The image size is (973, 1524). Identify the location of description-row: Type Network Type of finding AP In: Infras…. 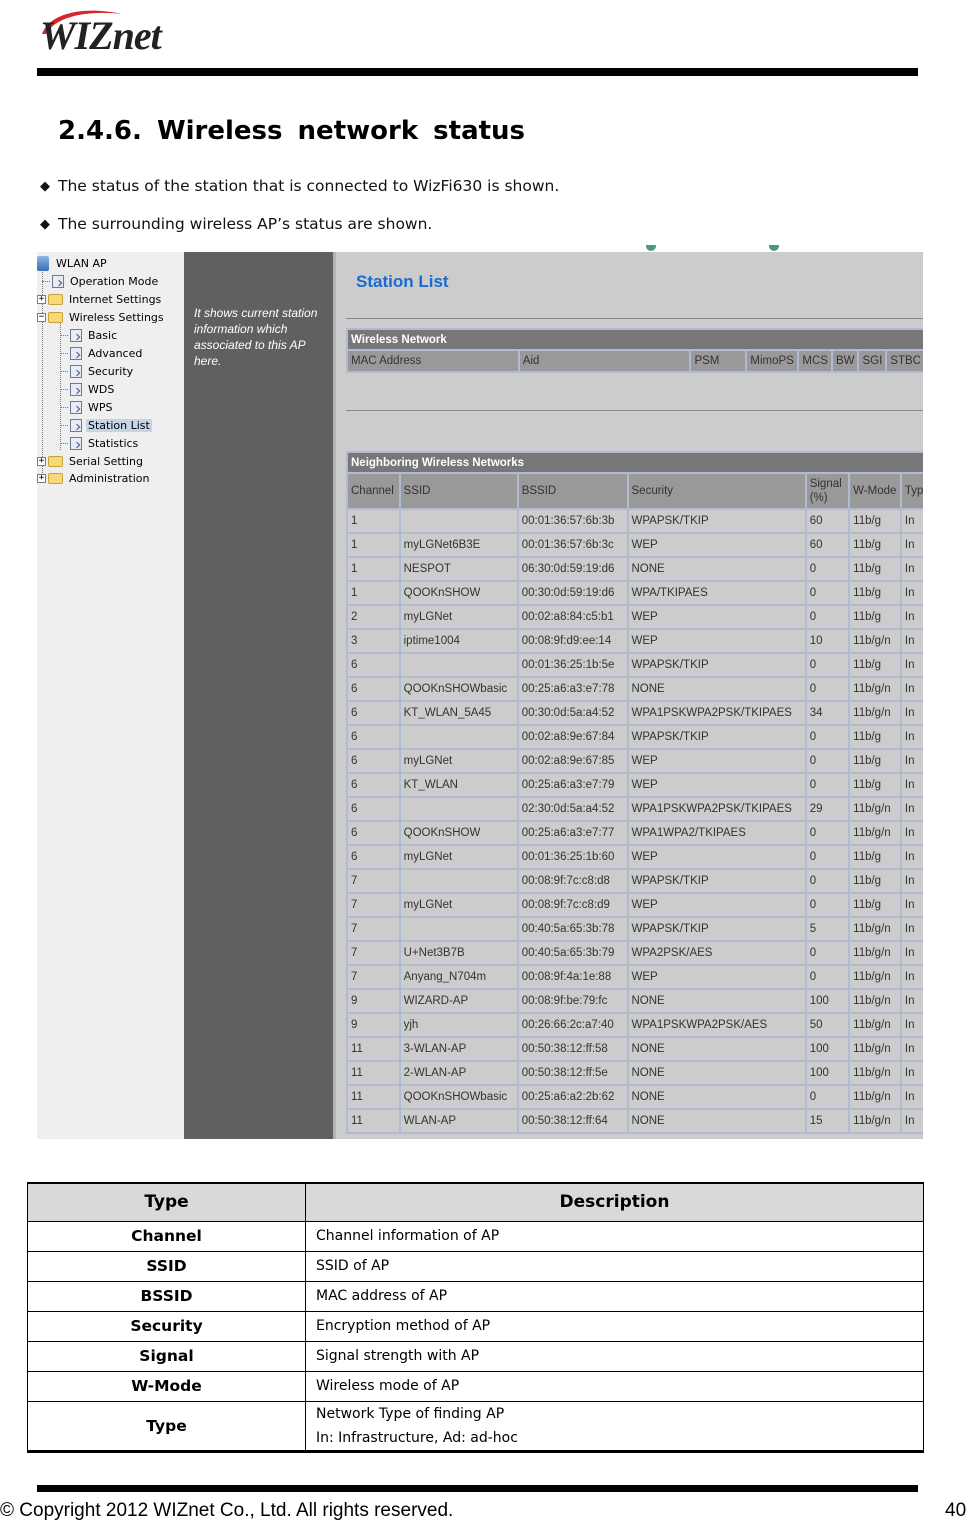
(475, 1426).